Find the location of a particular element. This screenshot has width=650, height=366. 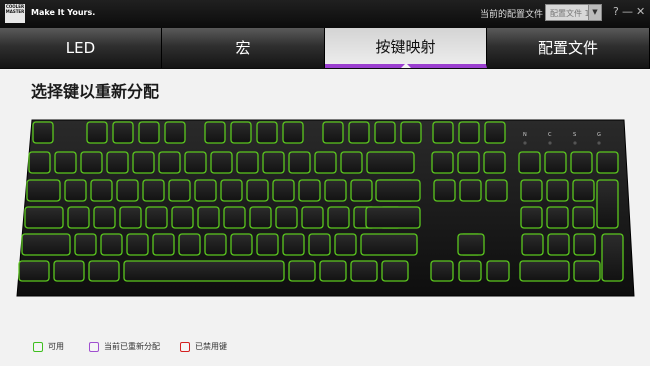

enter-key is located at coordinates (393, 217).